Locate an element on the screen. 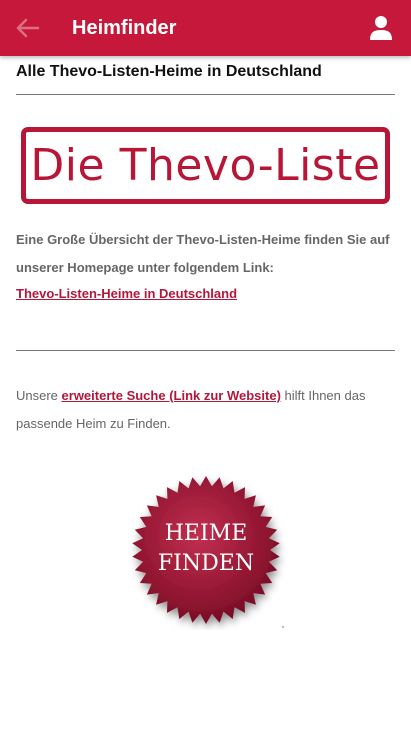 The image size is (411, 731). seal-label-line1: HEIME is located at coordinates (206, 533).